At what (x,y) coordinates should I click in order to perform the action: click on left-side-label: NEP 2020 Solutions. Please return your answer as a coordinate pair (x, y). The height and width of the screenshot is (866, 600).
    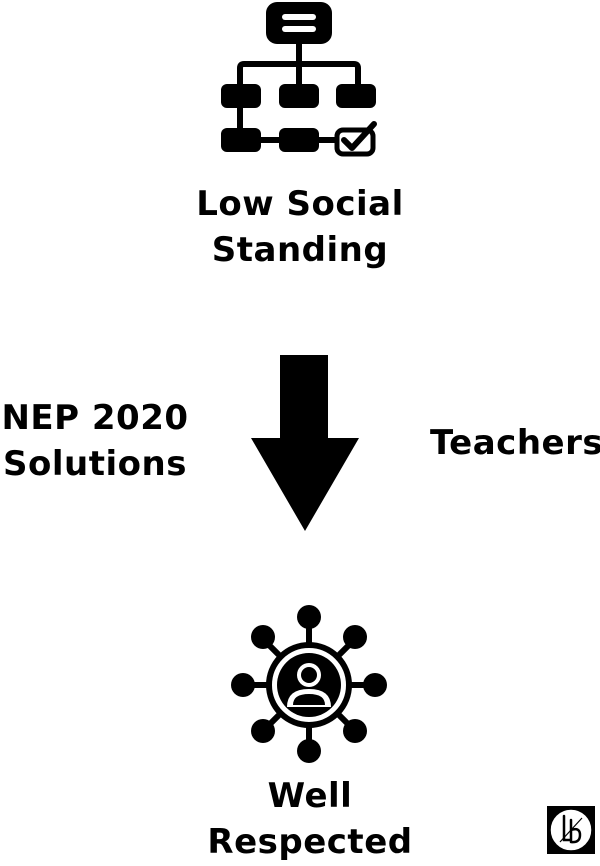
    Looking at the image, I should click on (95, 441).